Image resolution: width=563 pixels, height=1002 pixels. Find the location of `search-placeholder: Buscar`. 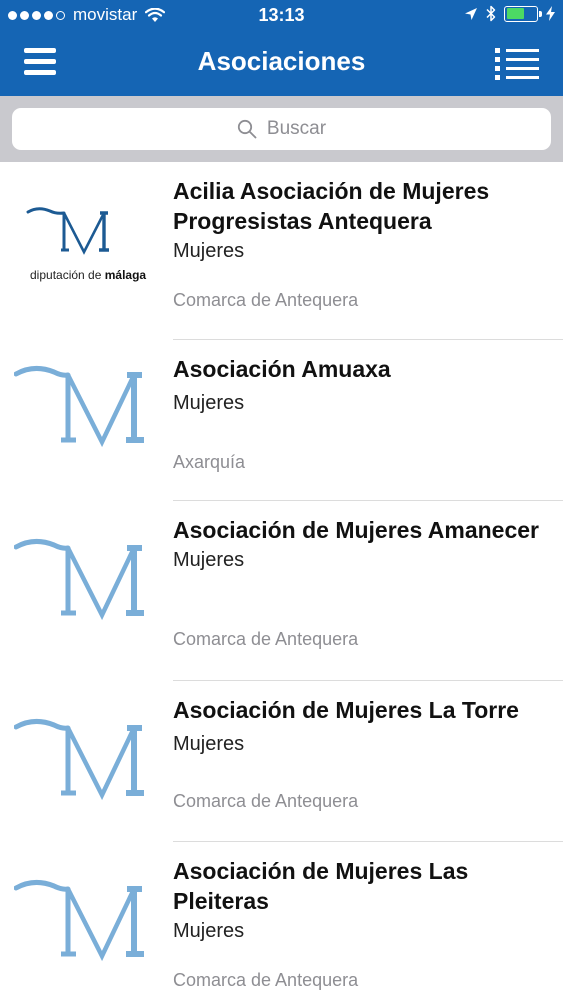

search-placeholder: Buscar is located at coordinates (296, 128).